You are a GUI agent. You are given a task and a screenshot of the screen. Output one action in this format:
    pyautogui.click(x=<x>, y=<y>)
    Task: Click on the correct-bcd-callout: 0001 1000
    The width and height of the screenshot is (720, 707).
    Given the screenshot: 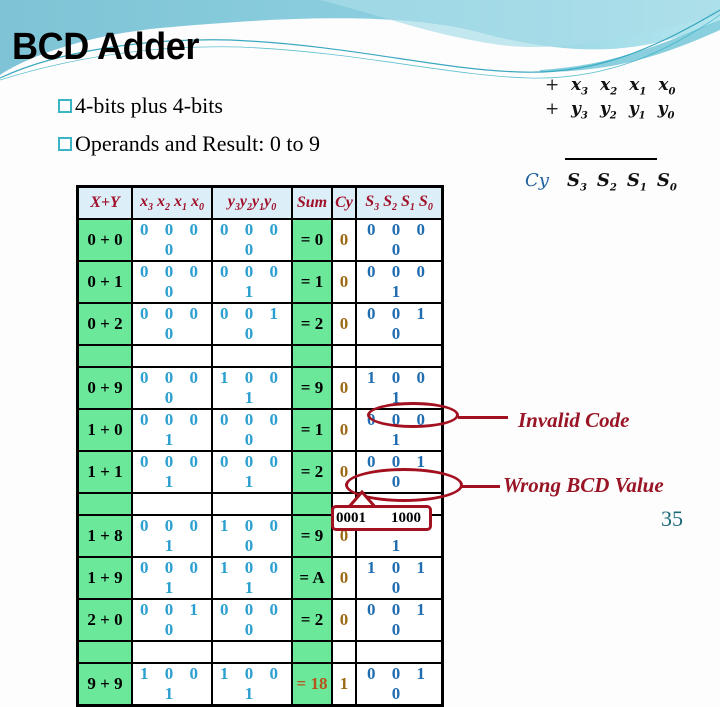 What is the action you would take?
    pyautogui.click(x=381, y=518)
    